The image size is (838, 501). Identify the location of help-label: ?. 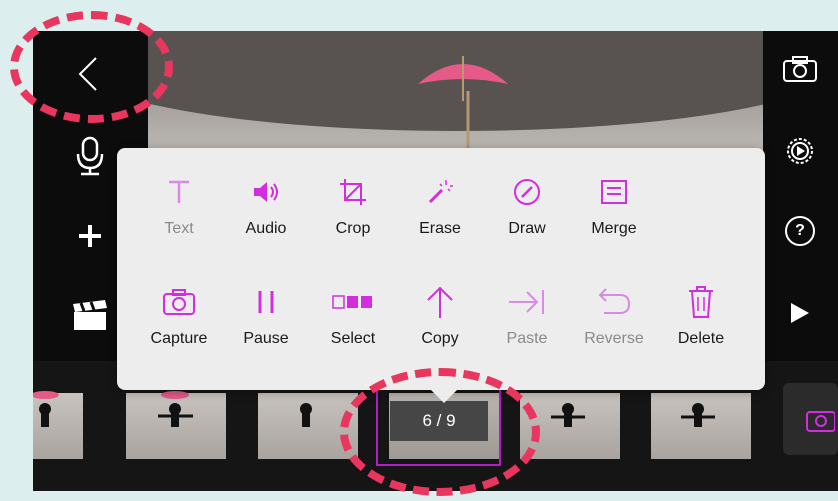
(800, 230).